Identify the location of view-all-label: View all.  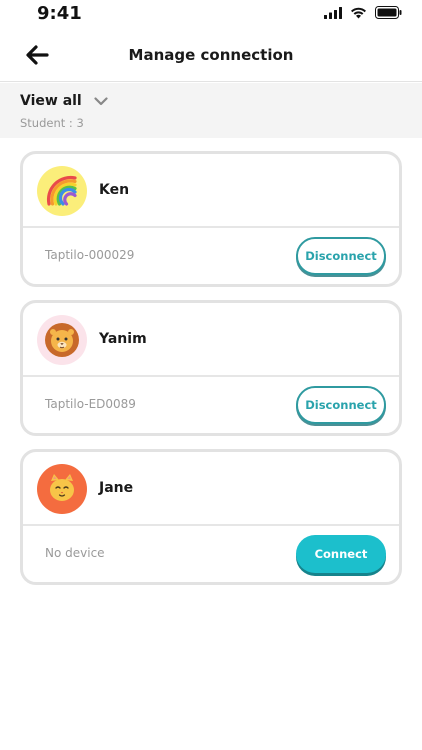
(51, 101).